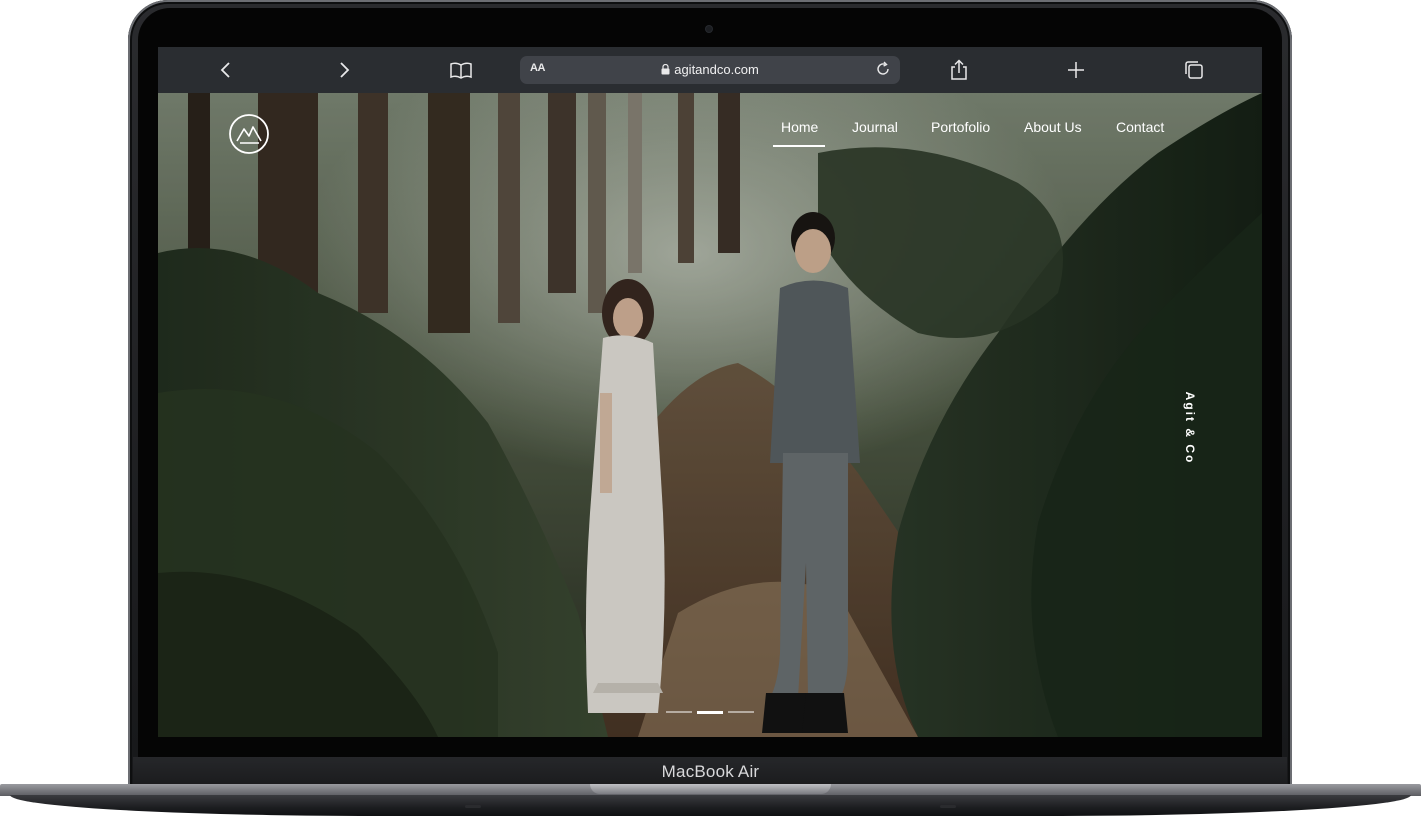 The image size is (1421, 816). Describe the element at coordinates (709, 29) in the screenshot. I see `camera-icon` at that location.